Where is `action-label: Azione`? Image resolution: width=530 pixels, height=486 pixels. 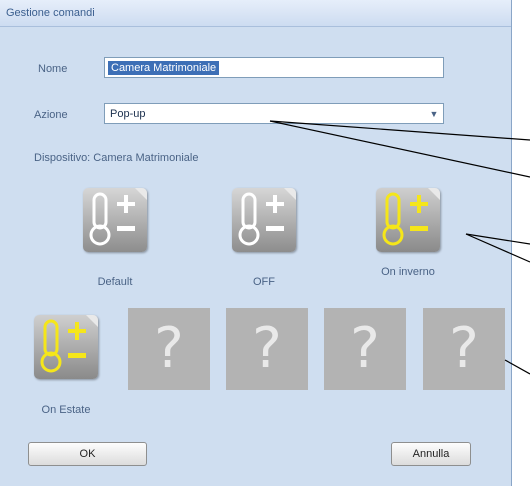
action-label: Azione is located at coordinates (51, 115).